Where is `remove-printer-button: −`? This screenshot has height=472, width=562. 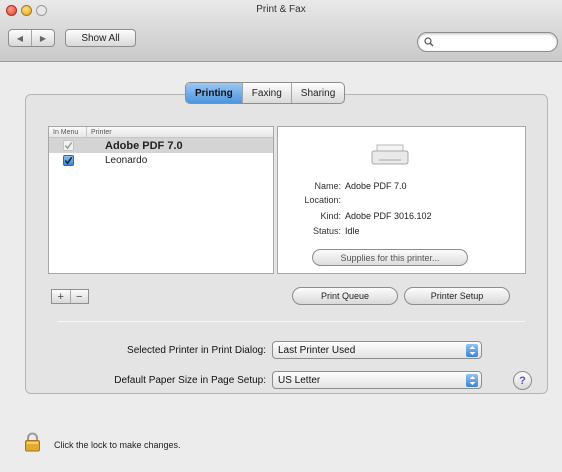 remove-printer-button: − is located at coordinates (79, 296).